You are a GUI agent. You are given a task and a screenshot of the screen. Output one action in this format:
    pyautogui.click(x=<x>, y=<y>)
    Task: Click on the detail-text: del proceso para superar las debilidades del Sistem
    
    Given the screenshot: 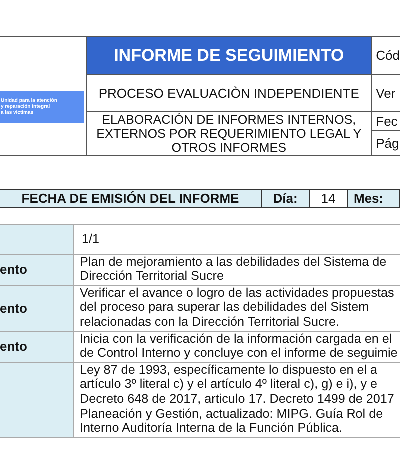 What is the action you would take?
    pyautogui.click(x=225, y=307)
    